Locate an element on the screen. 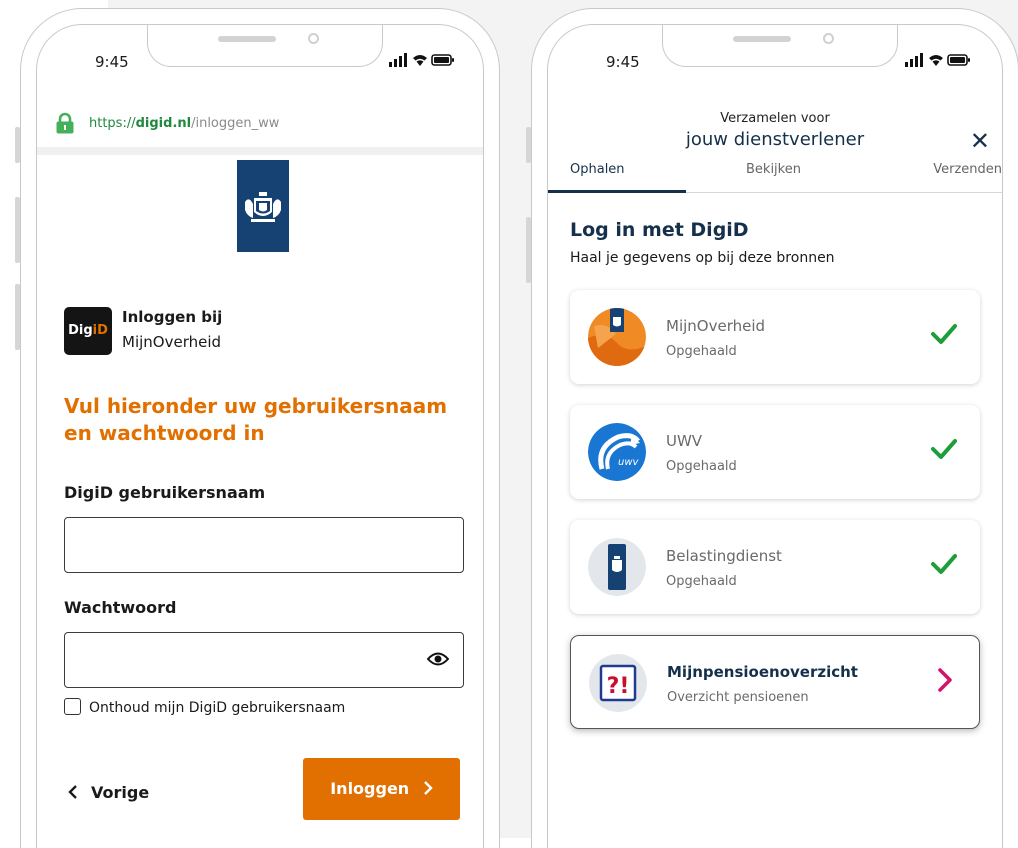  back-label: Vorige is located at coordinates (120, 792).